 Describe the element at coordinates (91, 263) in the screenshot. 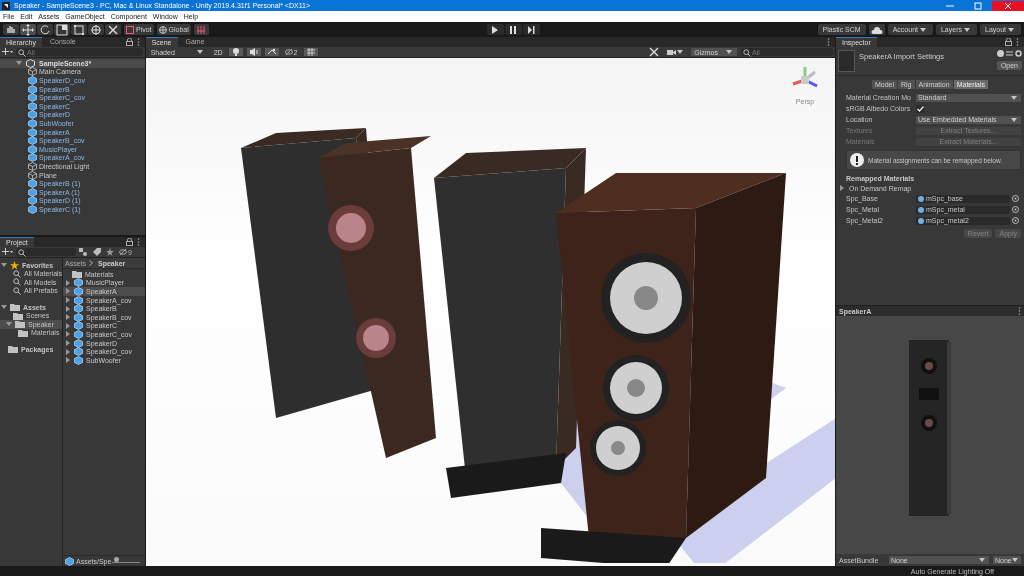

I see `chevron-icon` at that location.